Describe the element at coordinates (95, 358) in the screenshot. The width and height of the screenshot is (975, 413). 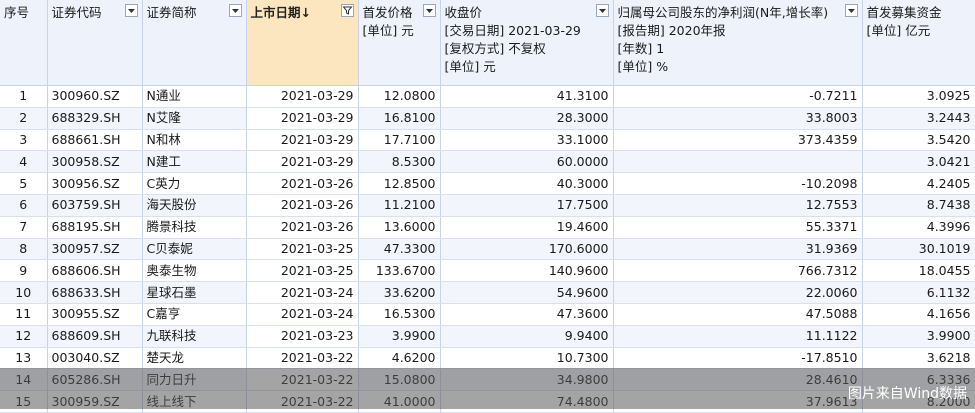
I see `cell-code: 003040.SZ` at that location.